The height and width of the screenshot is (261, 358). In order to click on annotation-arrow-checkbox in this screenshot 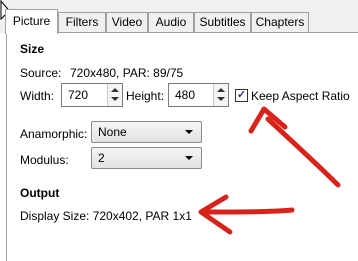, I will do `click(303, 152)`.